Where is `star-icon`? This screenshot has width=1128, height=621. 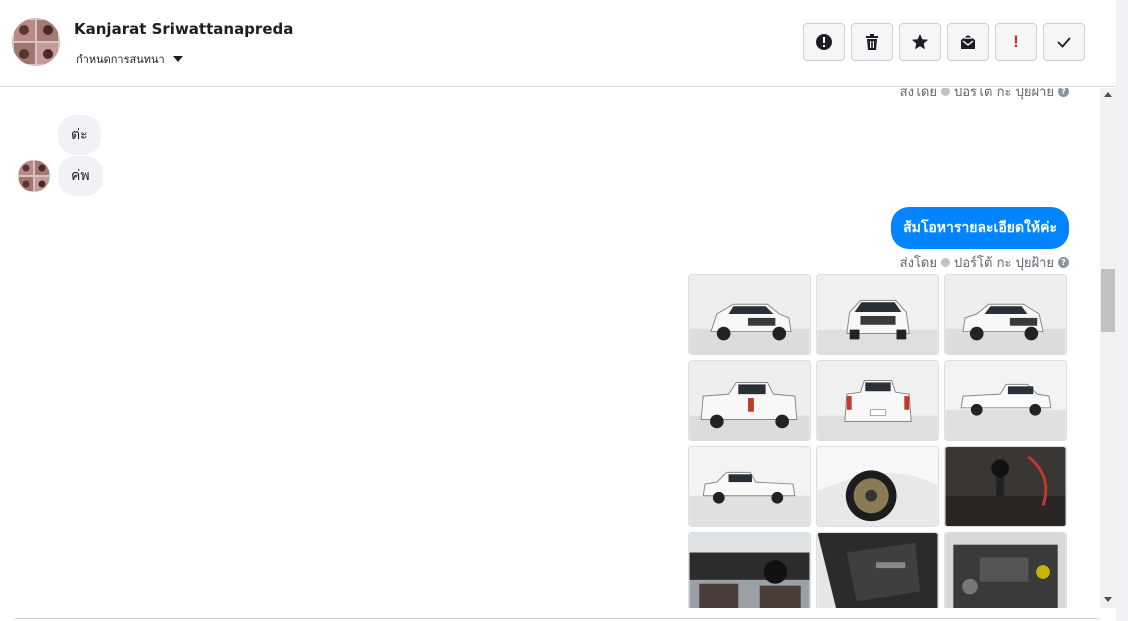
star-icon is located at coordinates (920, 42).